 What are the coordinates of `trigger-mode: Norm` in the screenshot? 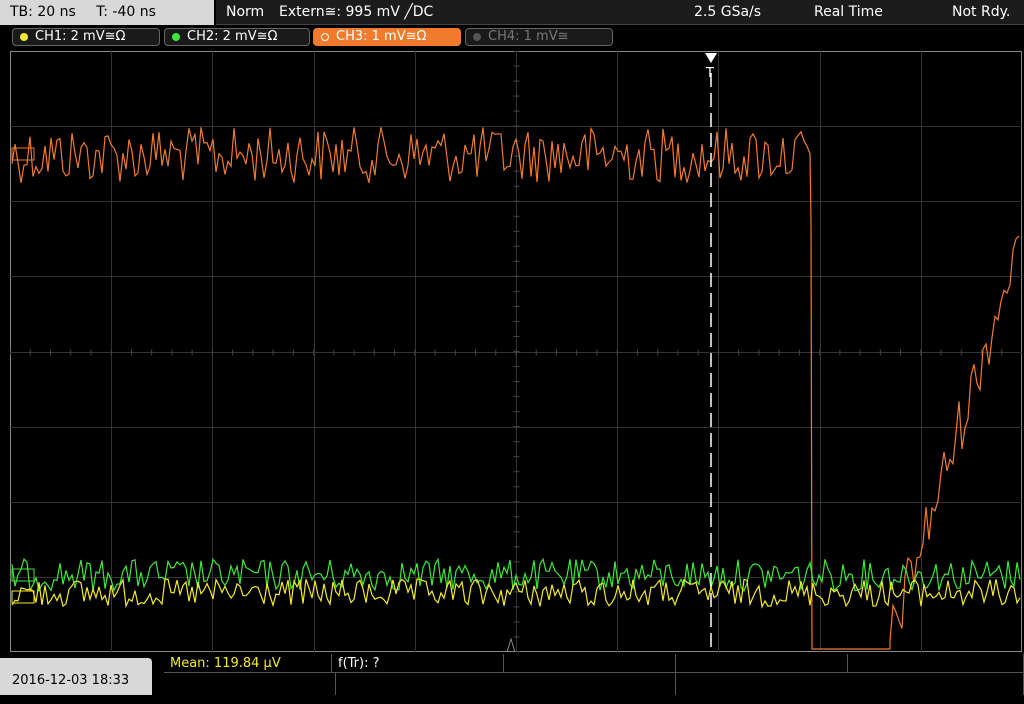 It's located at (245, 12).